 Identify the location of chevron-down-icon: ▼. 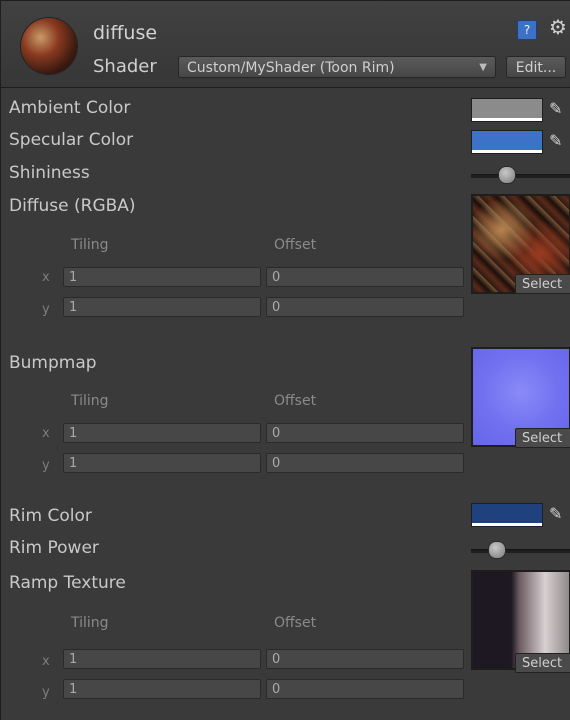
(483, 67).